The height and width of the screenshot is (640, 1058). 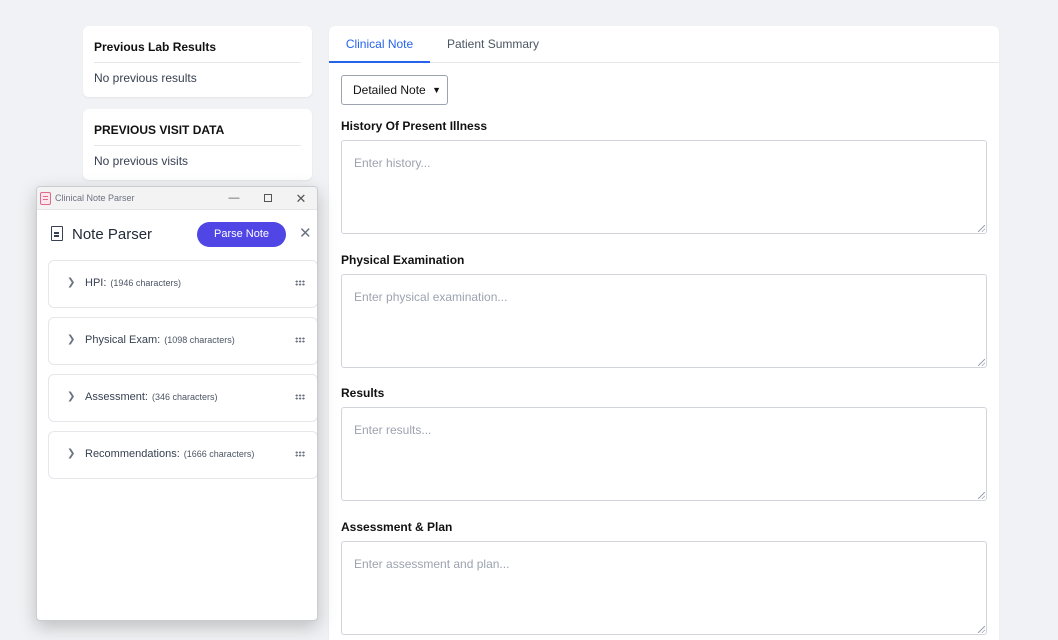 I want to click on card-body: No previous results, so click(x=145, y=78).